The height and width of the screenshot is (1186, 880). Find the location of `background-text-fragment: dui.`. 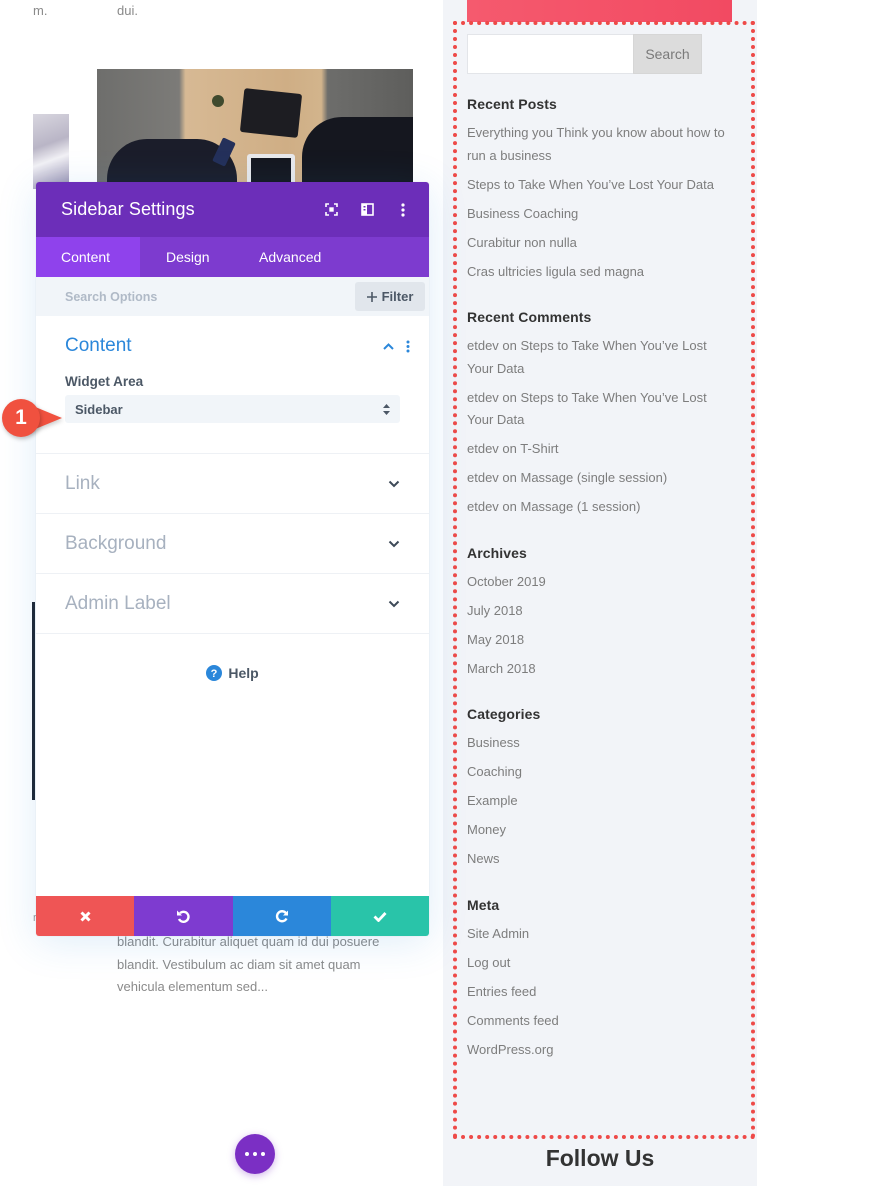

background-text-fragment: dui. is located at coordinates (127, 10).